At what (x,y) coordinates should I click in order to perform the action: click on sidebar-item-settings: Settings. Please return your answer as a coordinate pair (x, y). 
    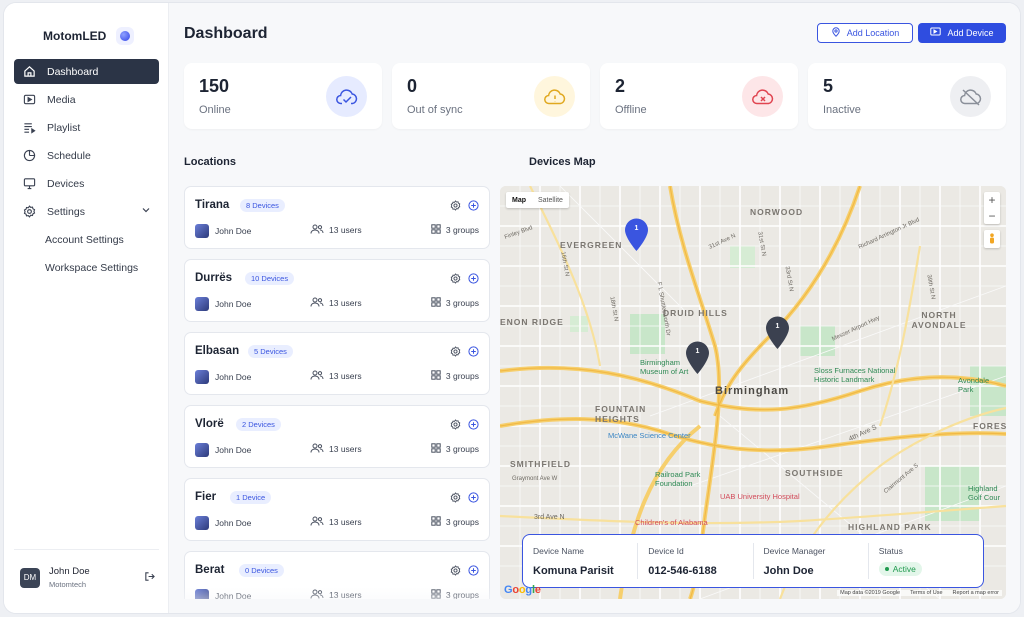
    Looking at the image, I should click on (86, 211).